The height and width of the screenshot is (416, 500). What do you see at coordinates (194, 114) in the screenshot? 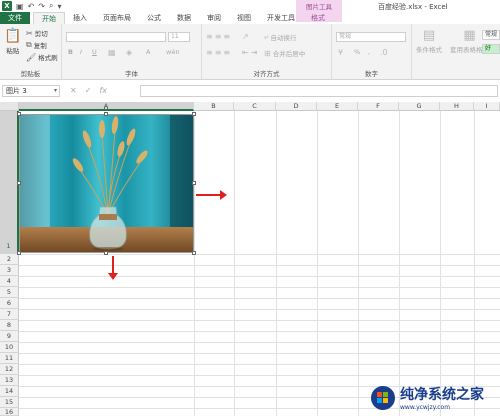
I see `resize-handle-top-right` at bounding box center [194, 114].